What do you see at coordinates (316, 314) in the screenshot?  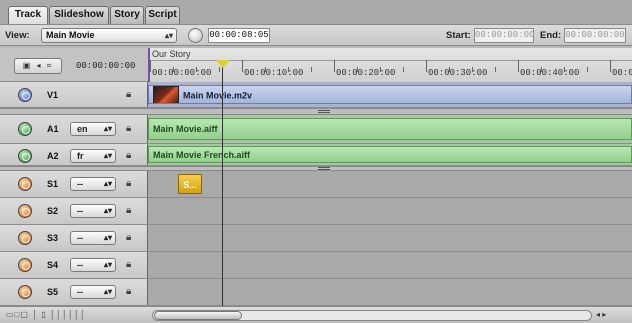 I see `timeline-footer: ▭□▢ │ ▯ ││││││ ◂ ▸` at bounding box center [316, 314].